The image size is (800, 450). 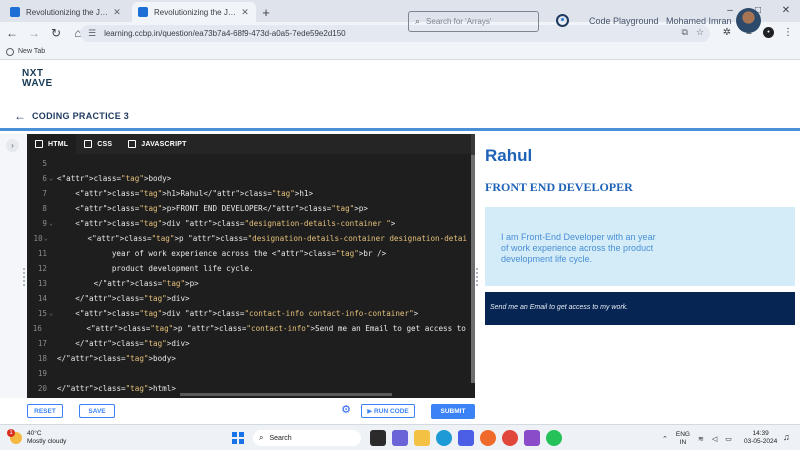 I want to click on visual-studio-icon, so click(x=532, y=438).